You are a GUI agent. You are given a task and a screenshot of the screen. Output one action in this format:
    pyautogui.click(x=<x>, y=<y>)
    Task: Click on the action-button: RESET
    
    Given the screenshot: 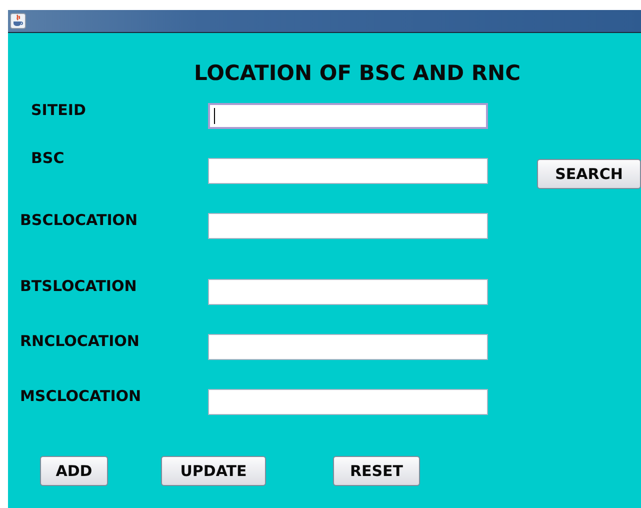 What is the action you would take?
    pyautogui.click(x=376, y=471)
    